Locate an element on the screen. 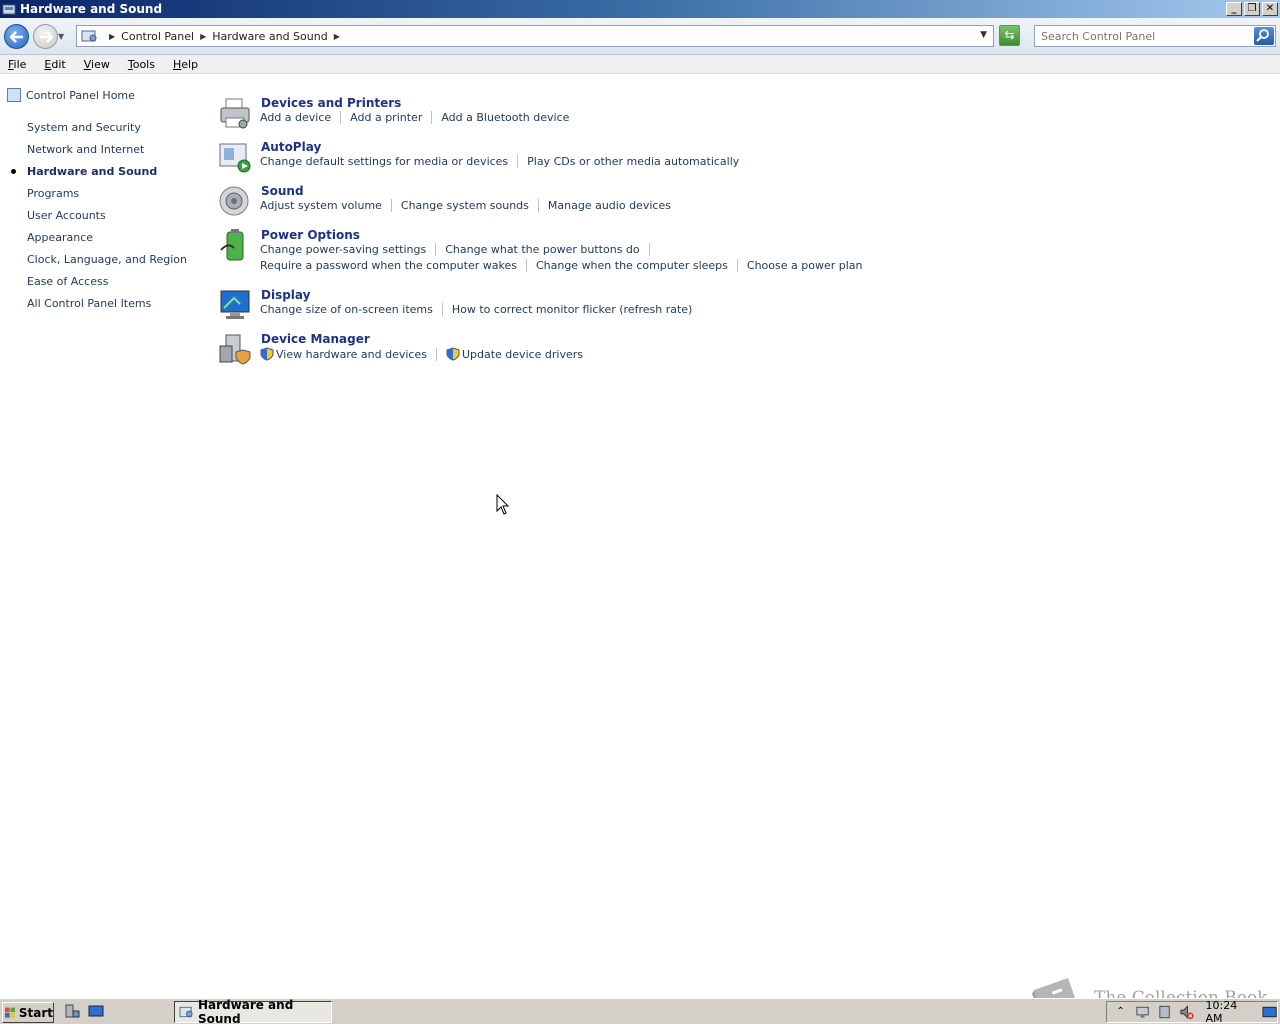 This screenshot has width=1280, height=1024. title-bar: Hardware and Sound _ ❐ ✕ is located at coordinates (640, 9).